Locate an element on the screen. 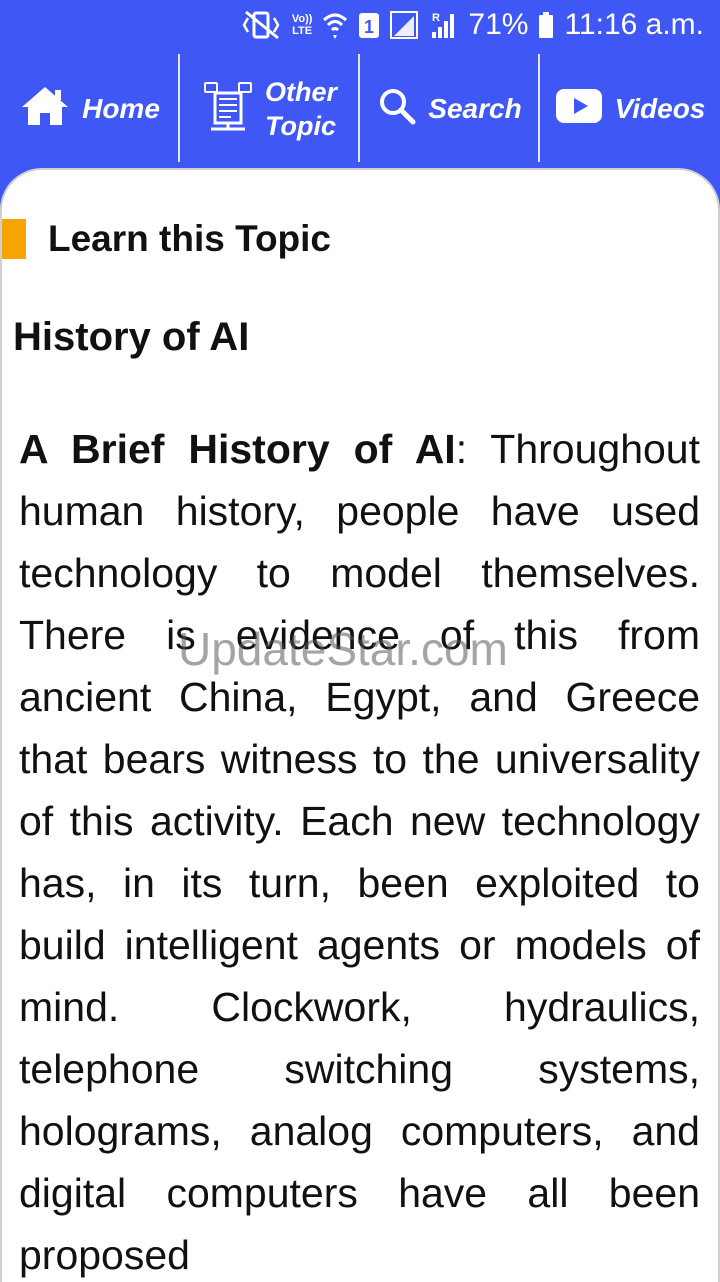 The width and height of the screenshot is (720, 1282). sim-badge-text: 1 is located at coordinates (369, 27).